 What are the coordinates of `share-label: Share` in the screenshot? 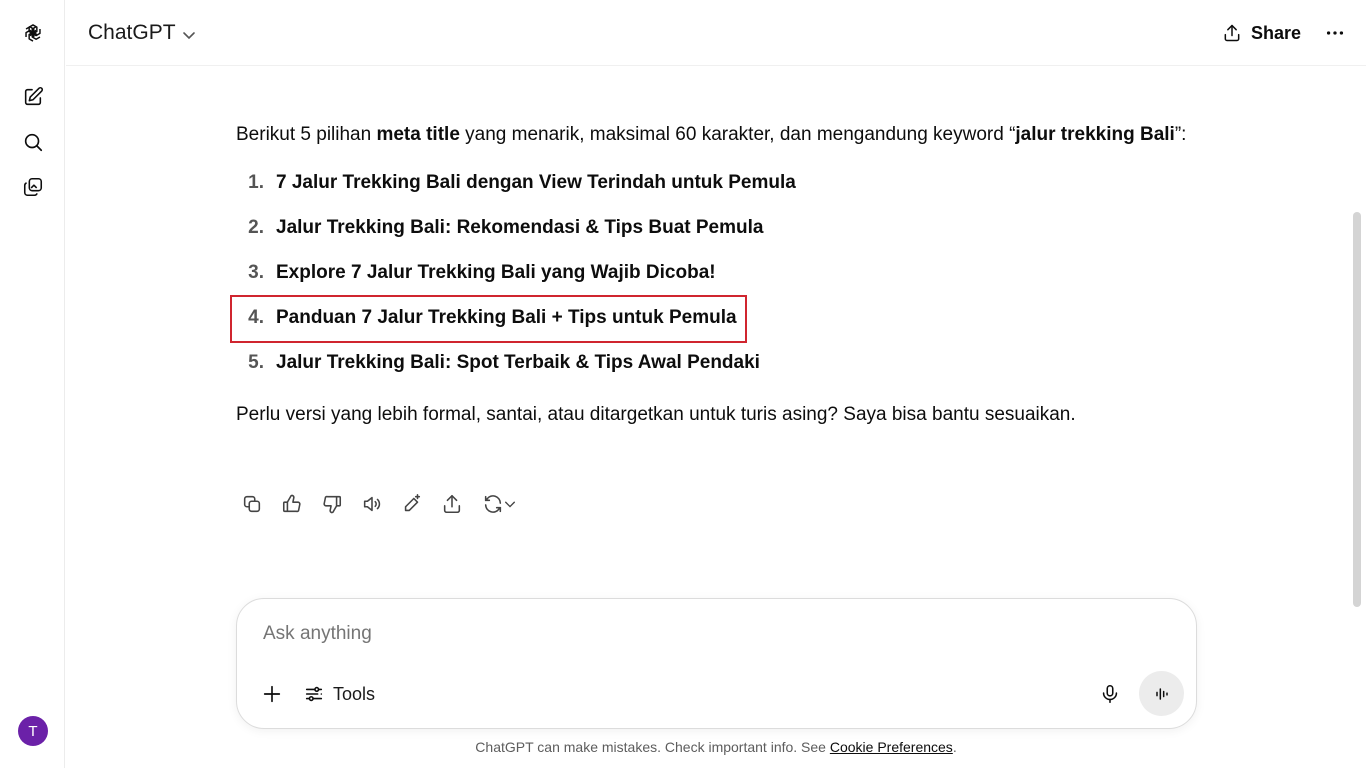 It's located at (1276, 32).